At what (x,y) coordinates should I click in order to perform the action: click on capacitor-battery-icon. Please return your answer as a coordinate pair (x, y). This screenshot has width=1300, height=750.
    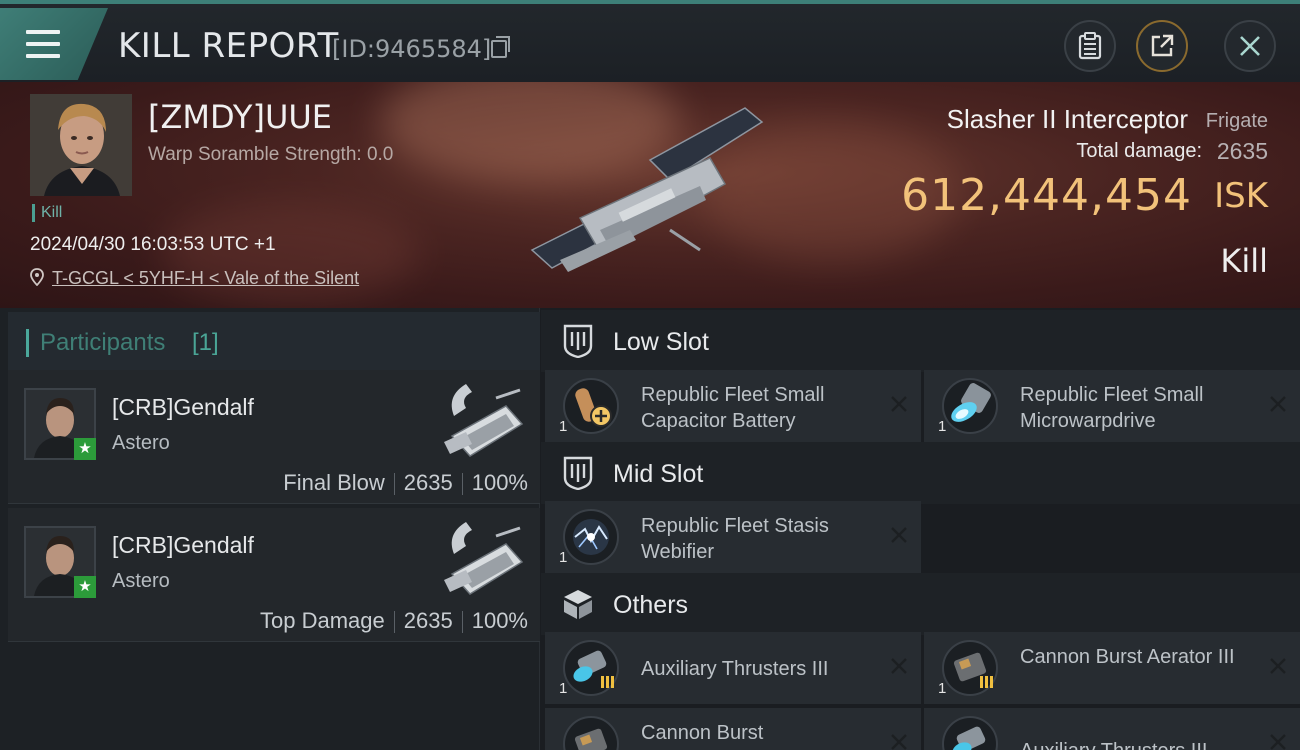
    Looking at the image, I should click on (591, 406).